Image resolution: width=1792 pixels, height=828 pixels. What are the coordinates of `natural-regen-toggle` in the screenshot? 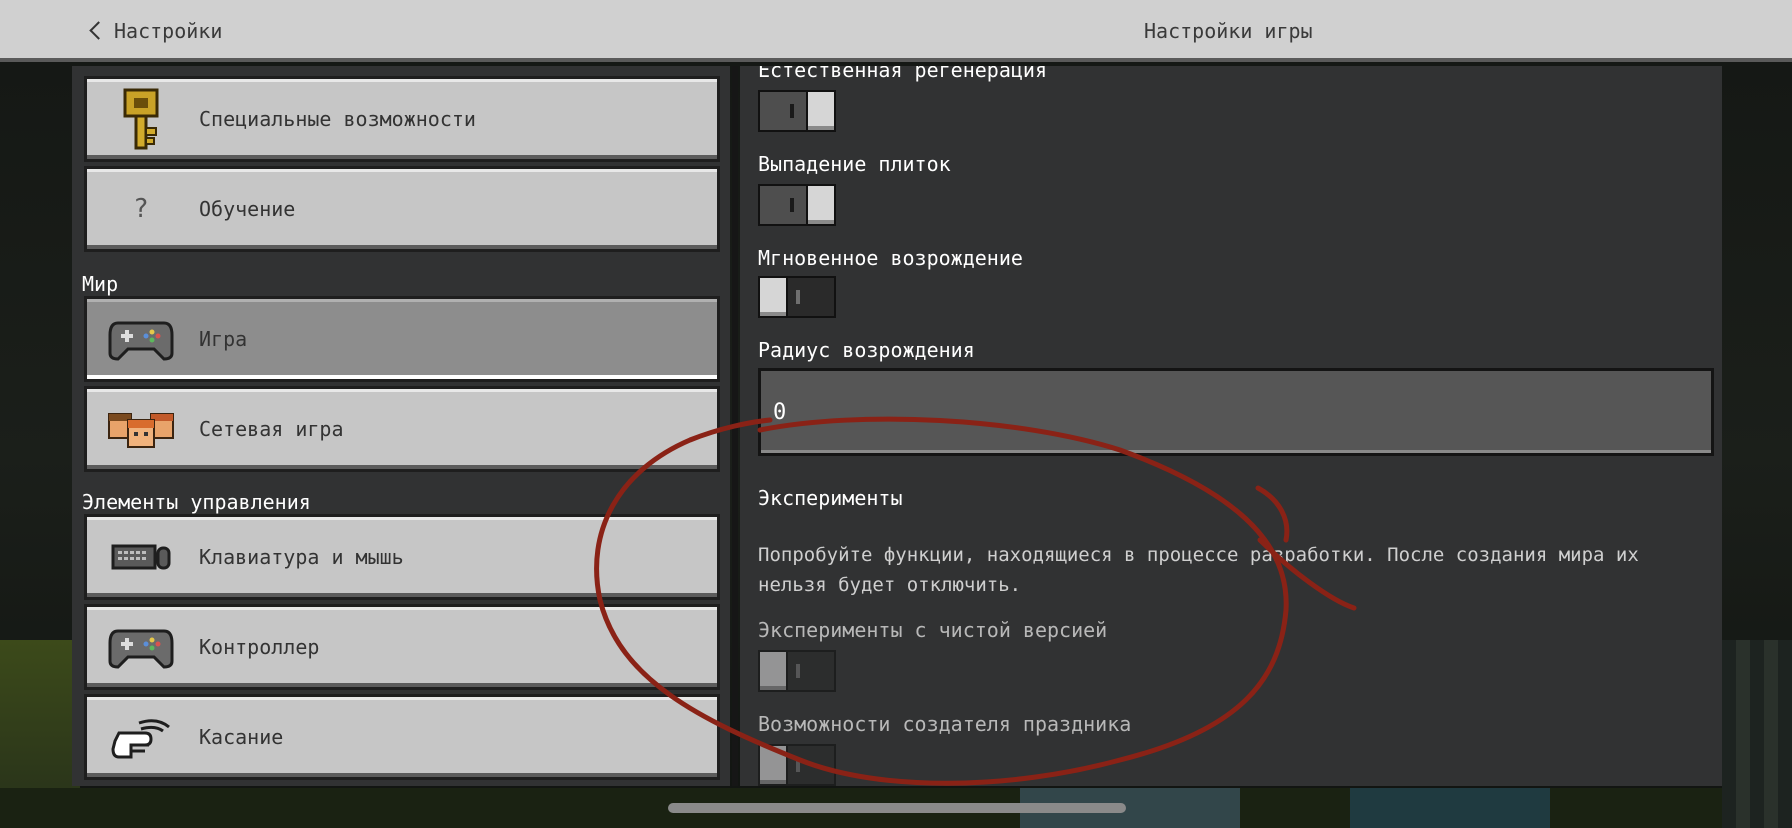 It's located at (797, 111).